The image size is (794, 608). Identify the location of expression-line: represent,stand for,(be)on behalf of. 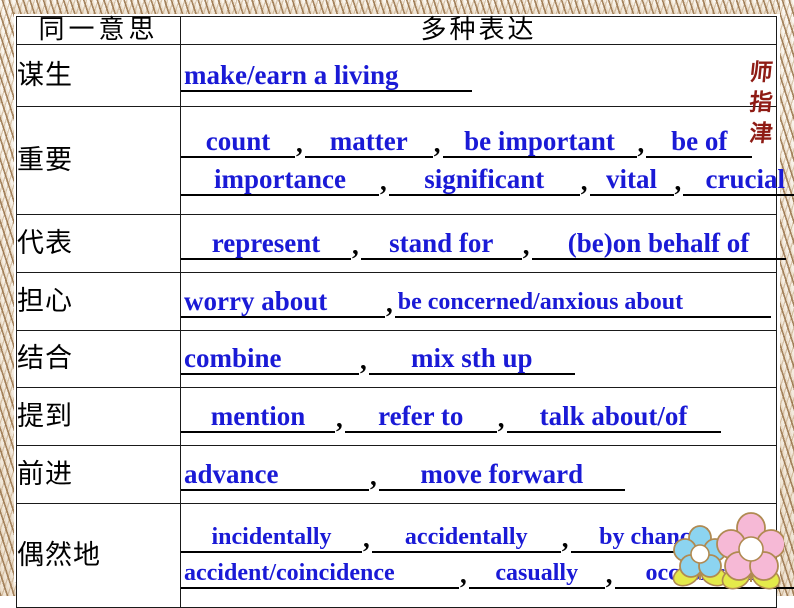
(478, 244).